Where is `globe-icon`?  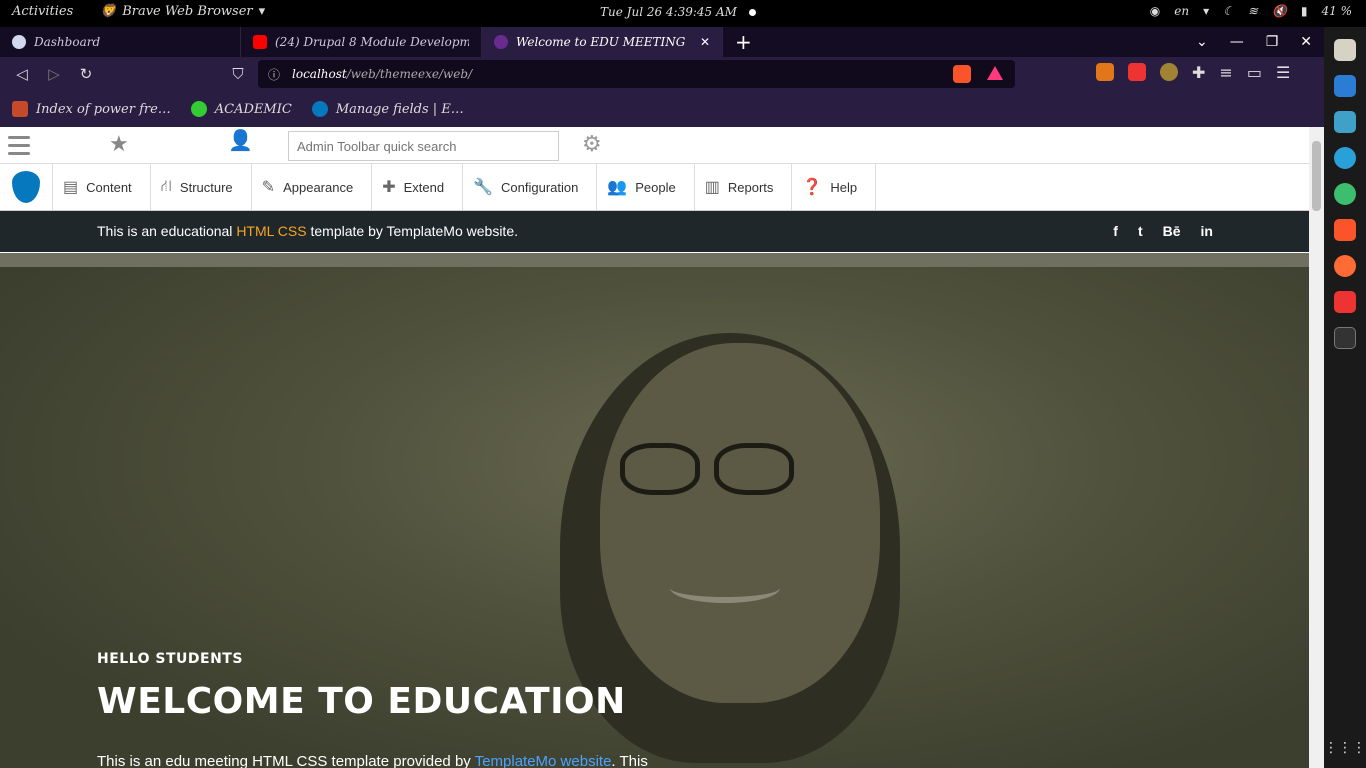
globe-icon is located at coordinates (198, 109).